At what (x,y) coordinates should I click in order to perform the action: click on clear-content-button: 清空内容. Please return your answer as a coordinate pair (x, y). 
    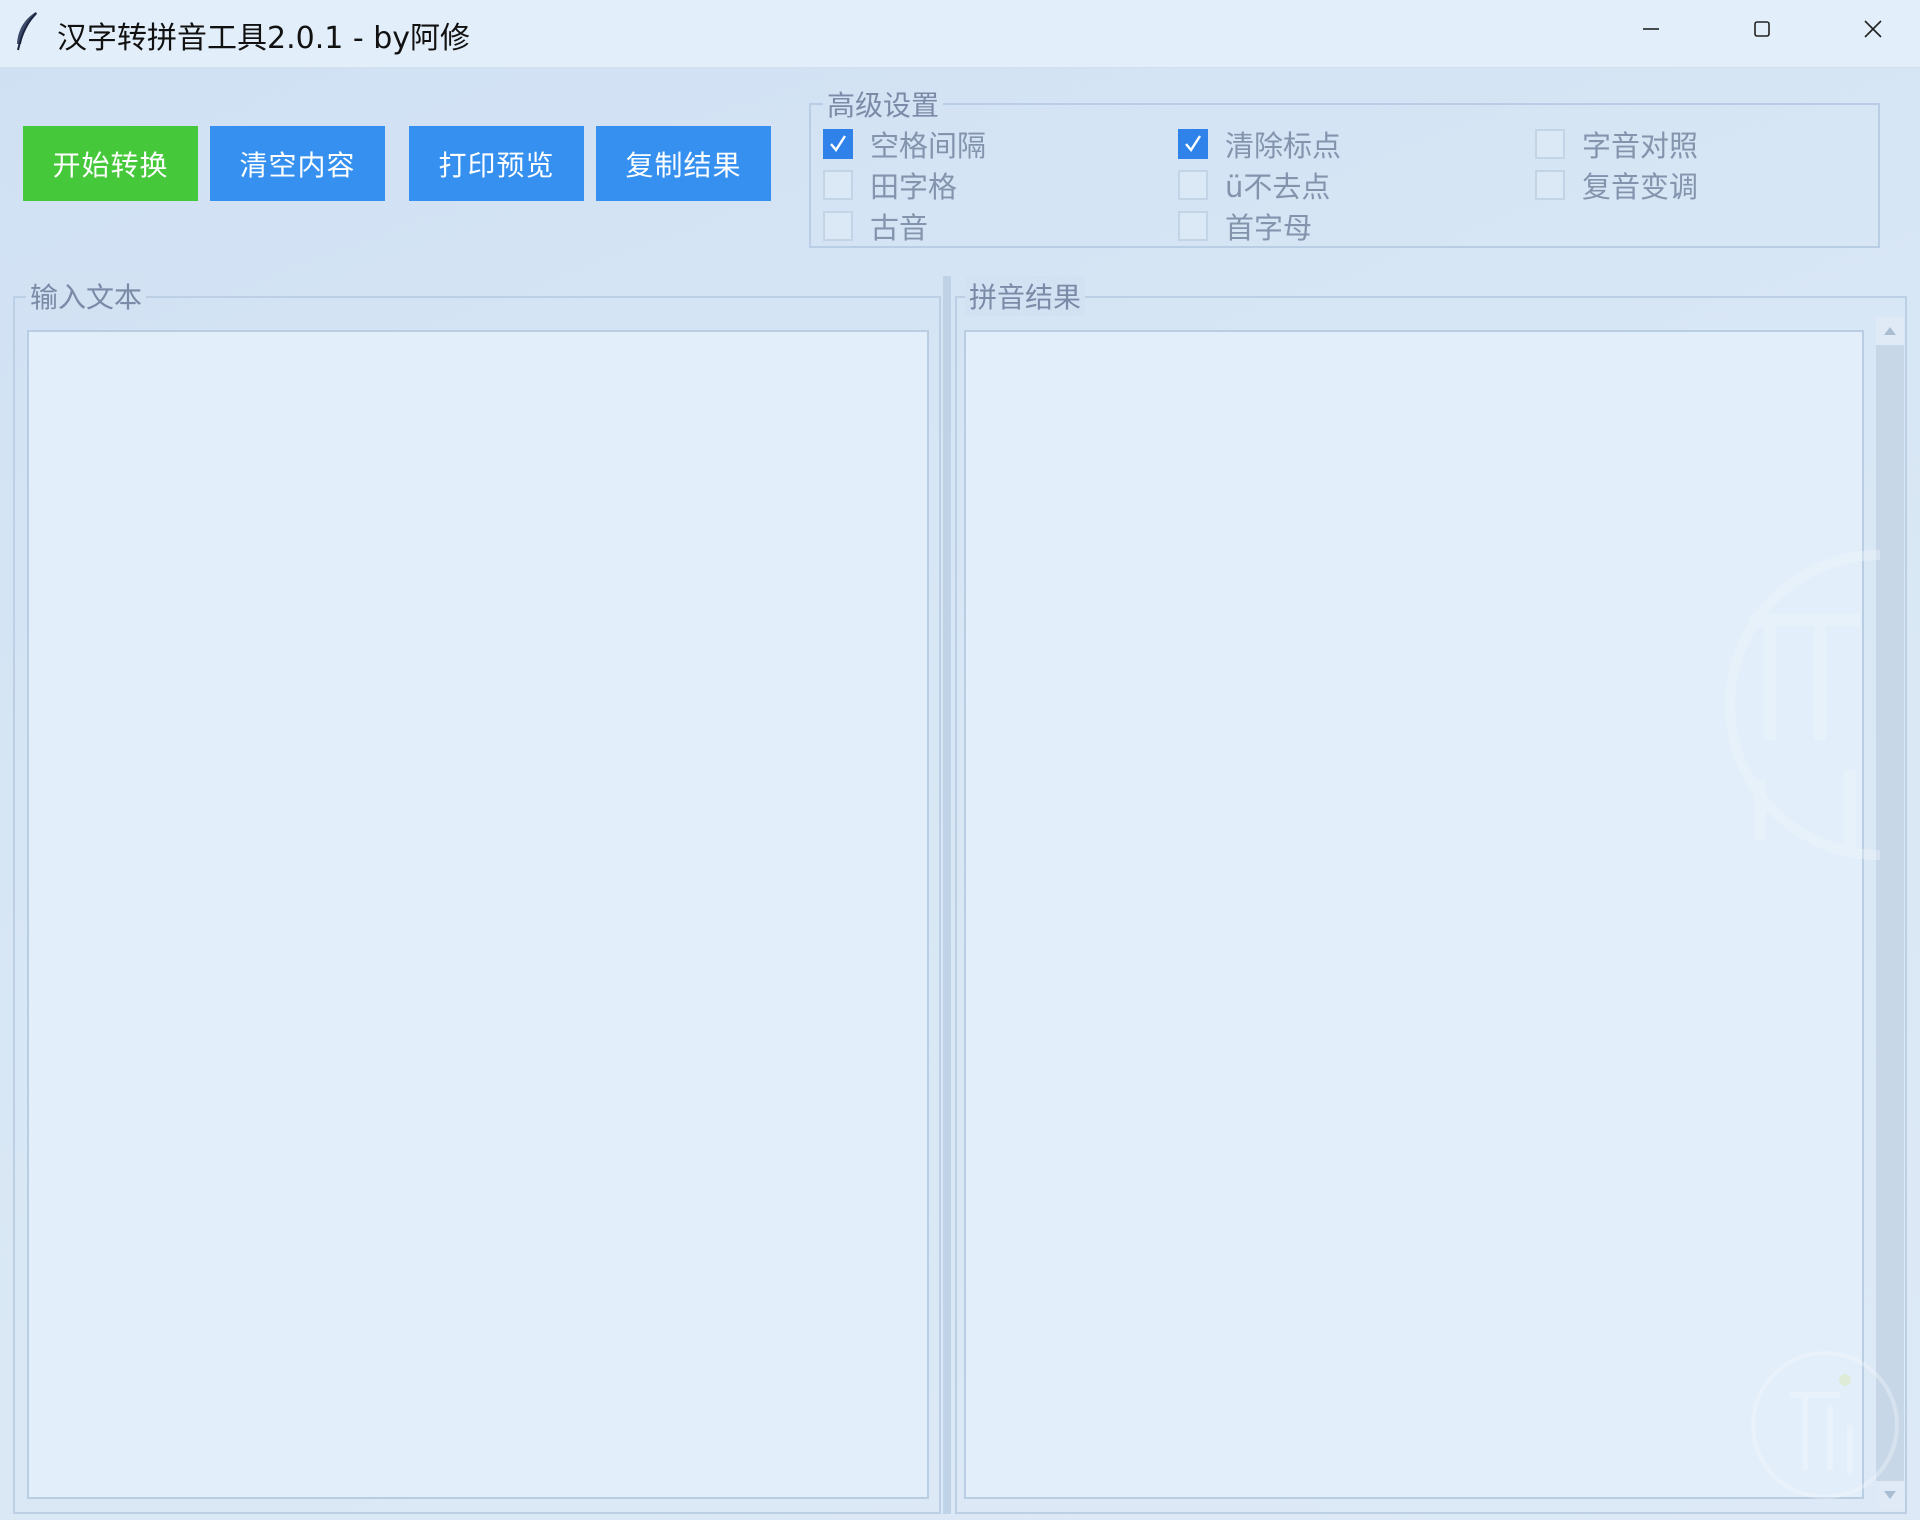
    Looking at the image, I should click on (297, 163).